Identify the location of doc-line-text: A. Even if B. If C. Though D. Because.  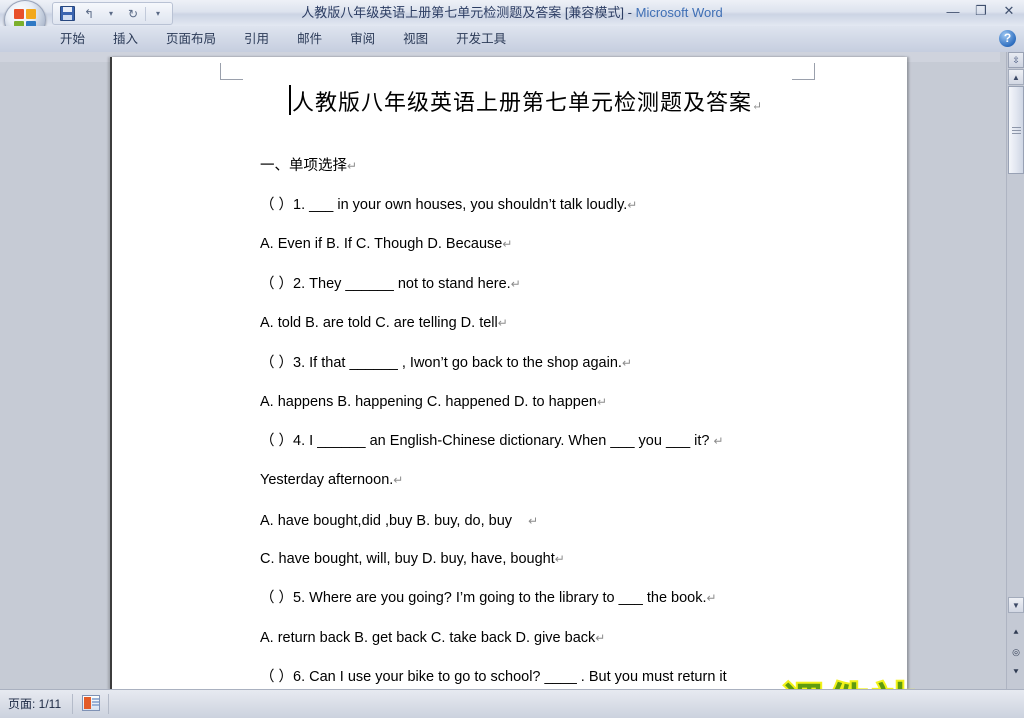
(381, 244).